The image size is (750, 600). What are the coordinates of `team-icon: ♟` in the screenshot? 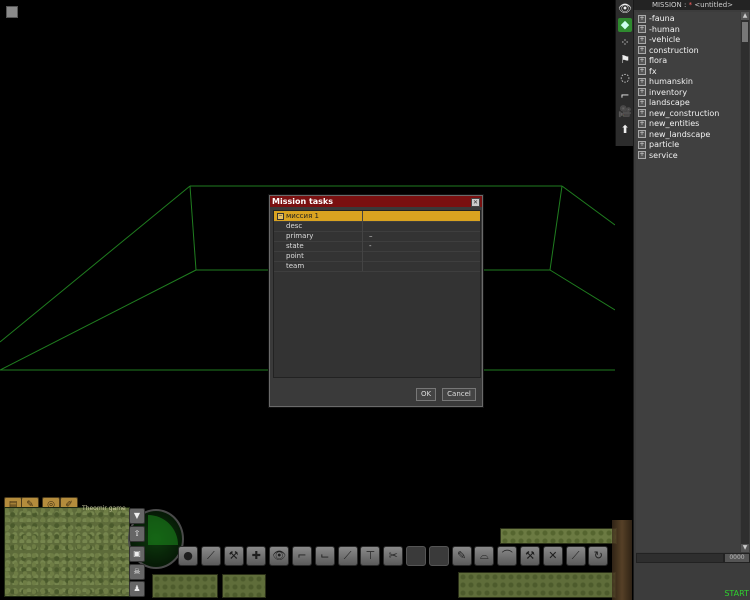 It's located at (137, 589).